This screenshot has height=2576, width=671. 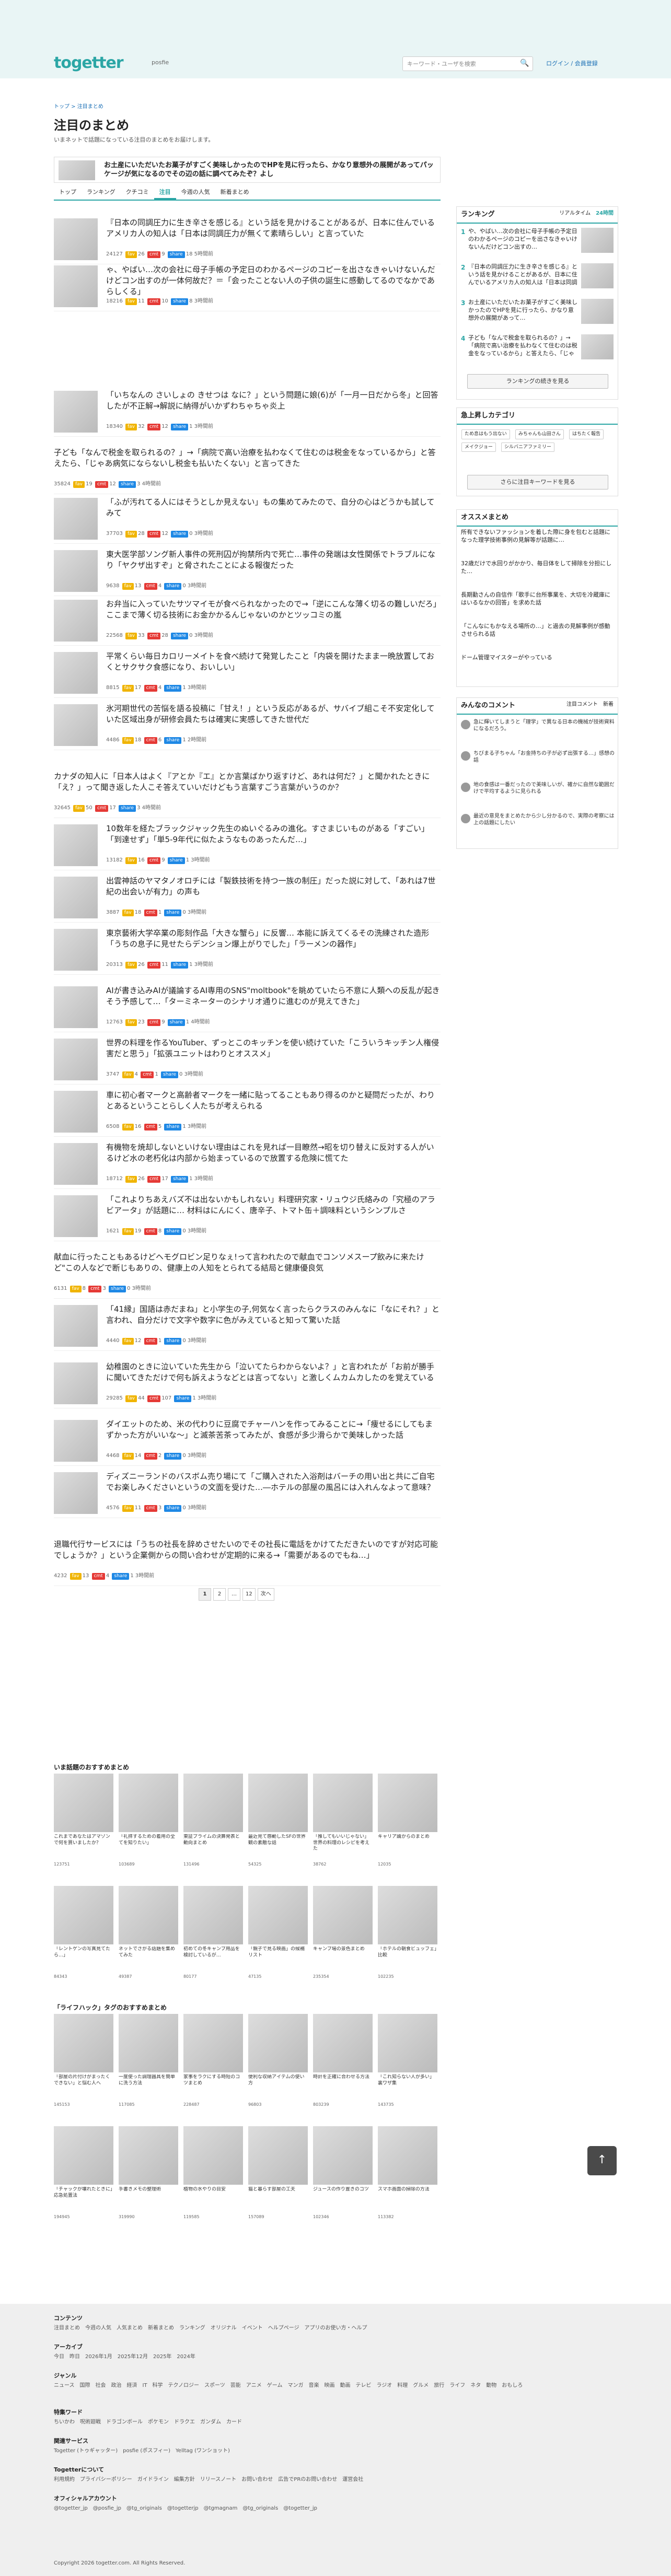 What do you see at coordinates (538, 823) in the screenshot?
I see `comment-item: 最近の意見をまとめたから少し分かるので、実際の考察には上の話題にしたい` at bounding box center [538, 823].